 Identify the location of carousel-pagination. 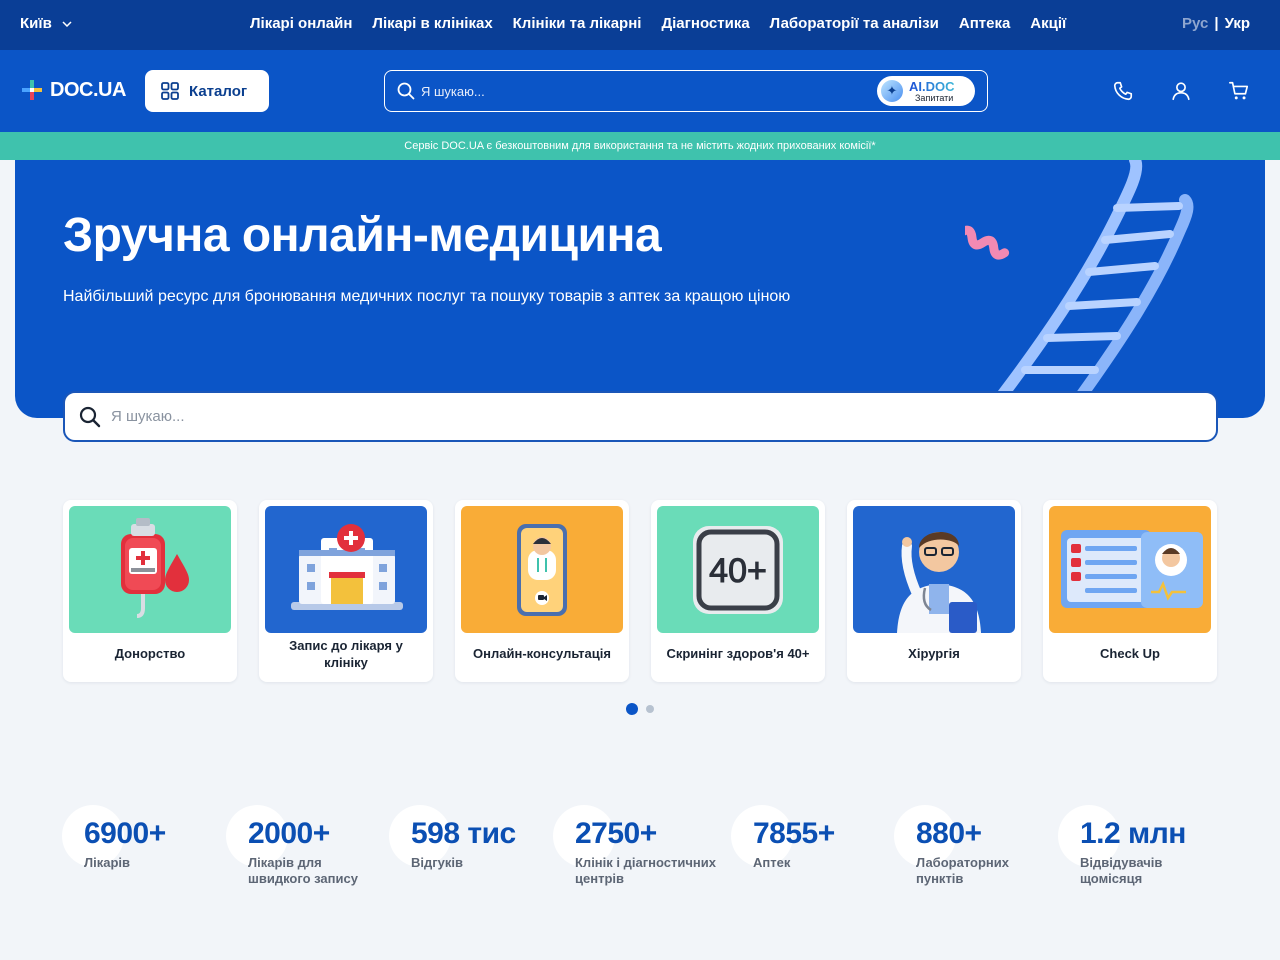
(640, 709).